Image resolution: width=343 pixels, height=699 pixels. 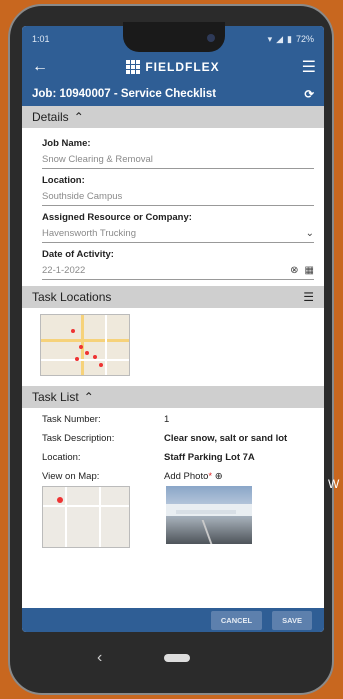 I want to click on task-list-section-header: Task List ⌃, so click(x=173, y=397).